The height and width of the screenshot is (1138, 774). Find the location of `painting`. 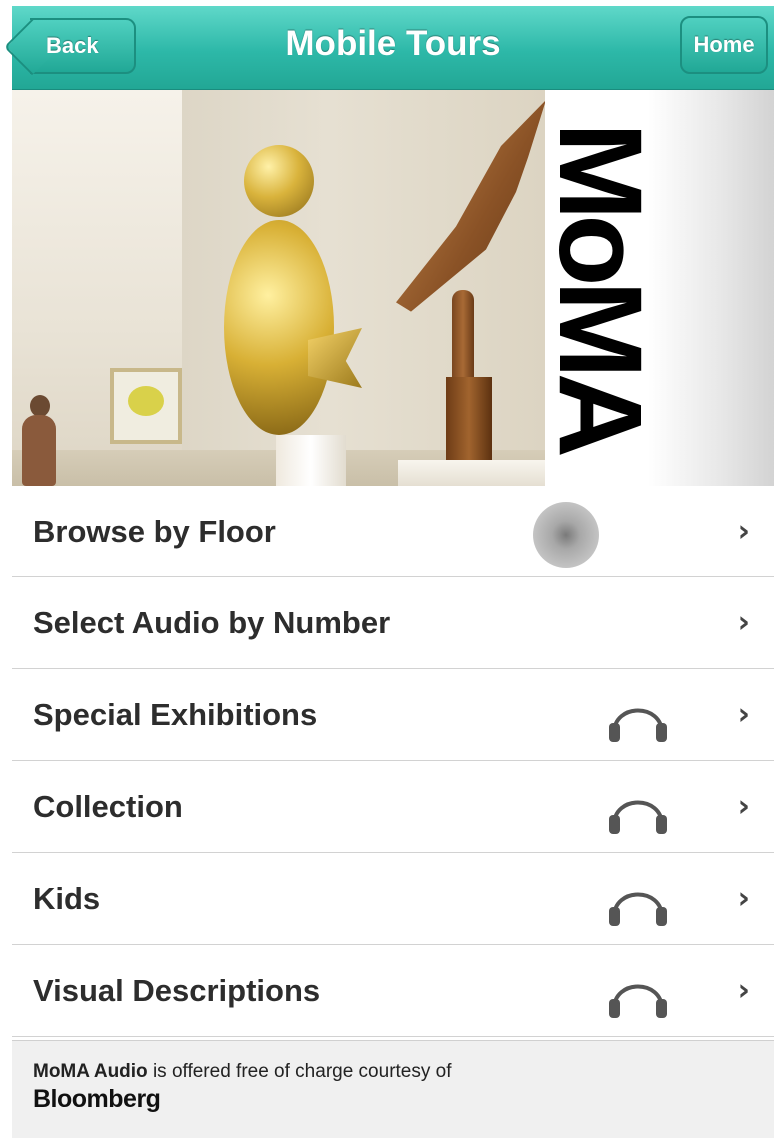

painting is located at coordinates (146, 406).